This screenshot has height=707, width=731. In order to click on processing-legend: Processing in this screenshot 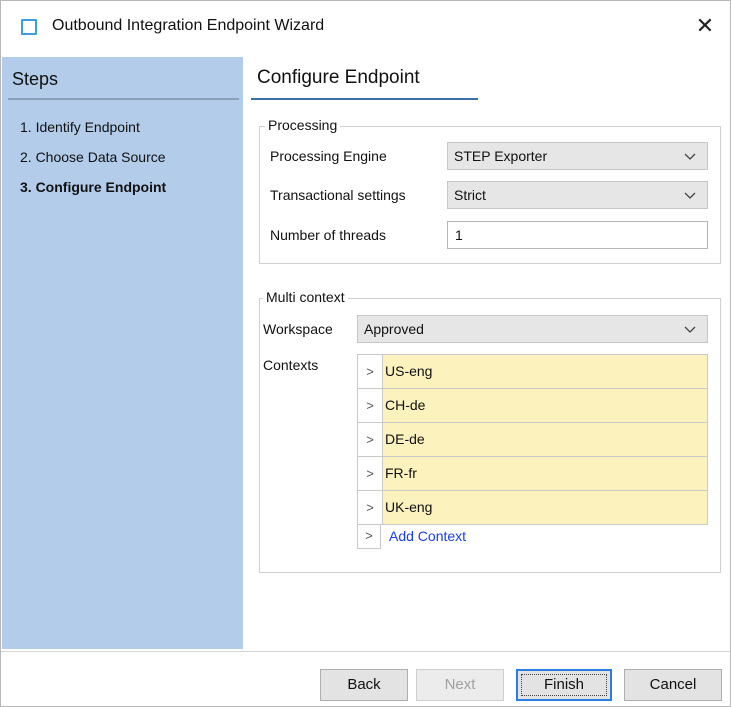, I will do `click(303, 125)`.